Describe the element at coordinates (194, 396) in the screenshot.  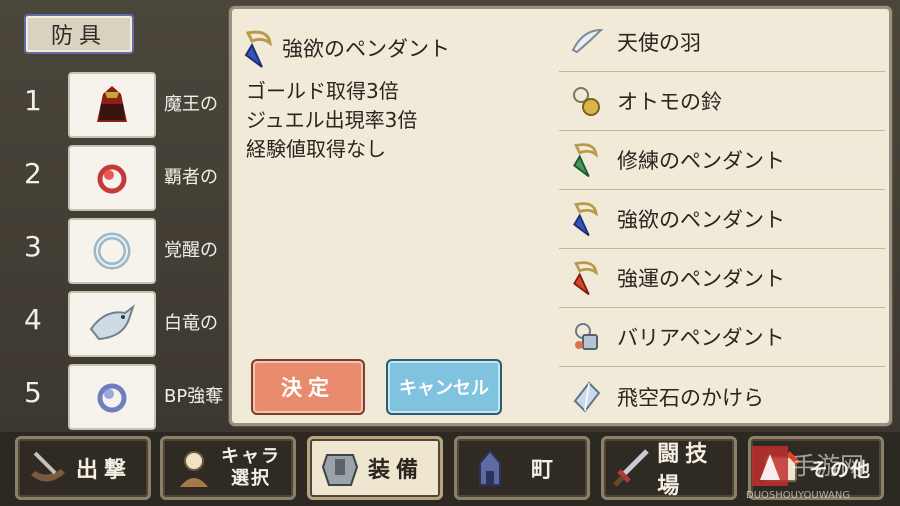
I see `armor-name: BP強奪` at that location.